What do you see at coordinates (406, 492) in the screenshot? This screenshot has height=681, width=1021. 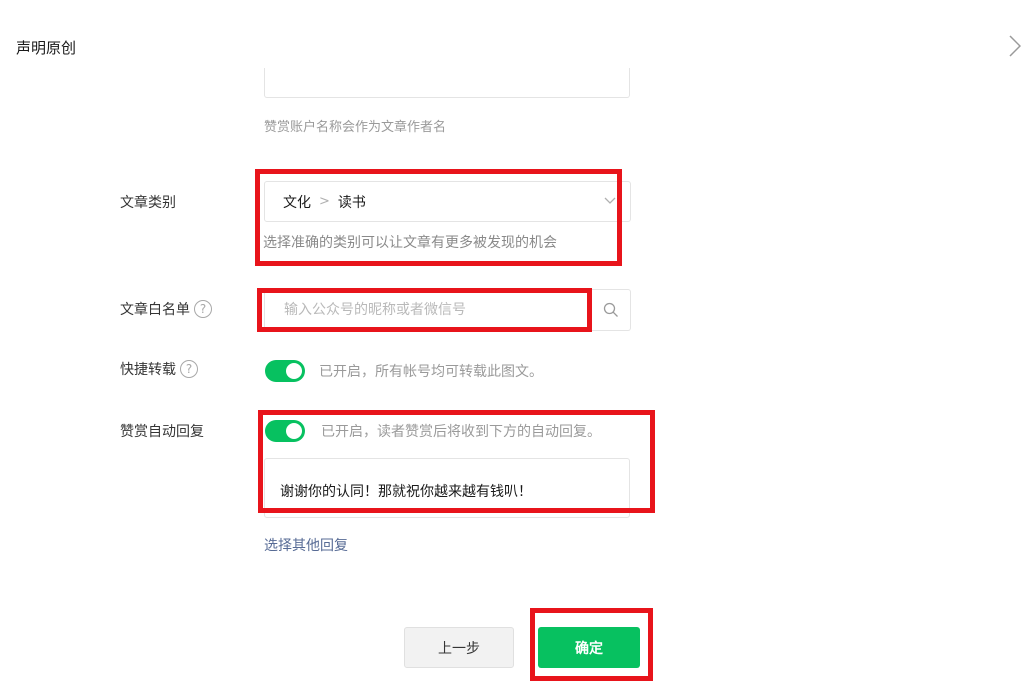 I see `auto-reply-message-text: 谢谢你的认同！那就祝你越来越有钱叭！` at bounding box center [406, 492].